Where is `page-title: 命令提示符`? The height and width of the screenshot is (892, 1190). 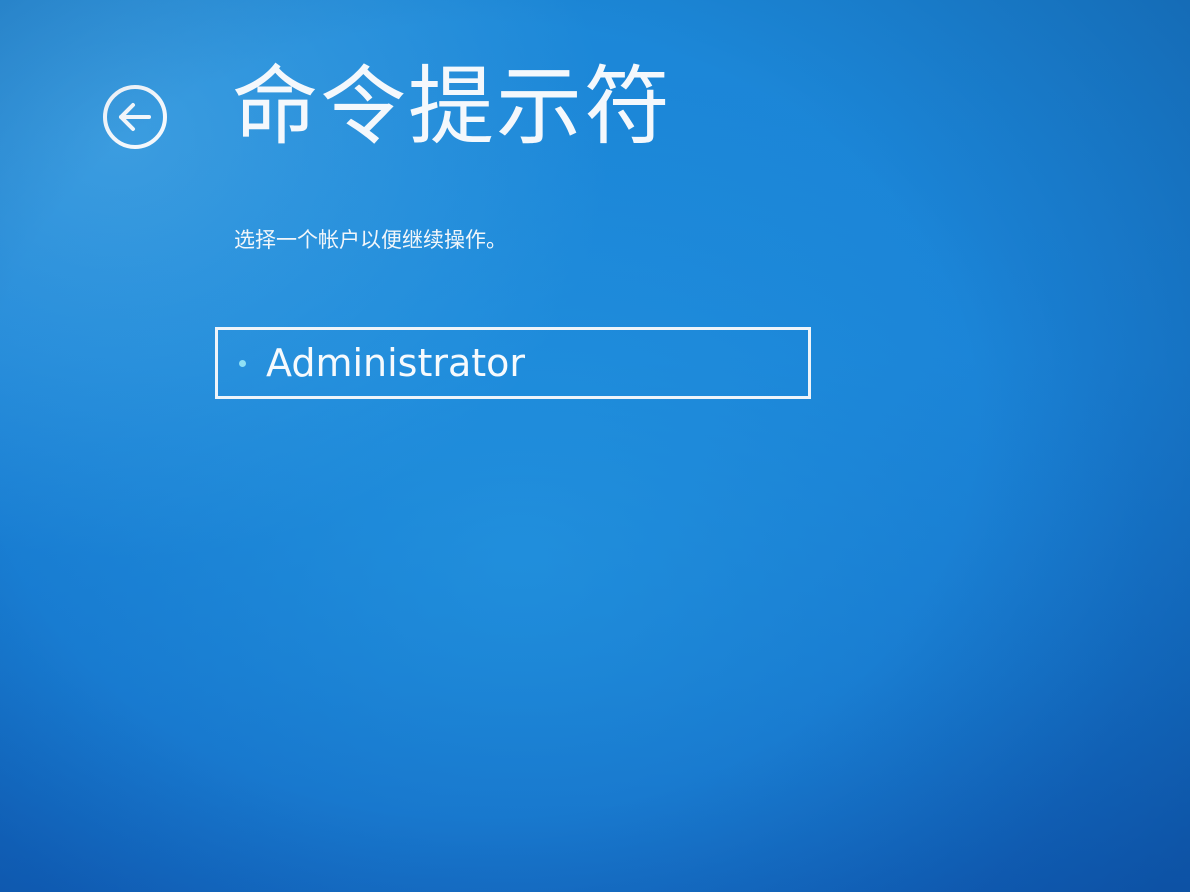
page-title: 命令提示符 is located at coordinates (452, 107).